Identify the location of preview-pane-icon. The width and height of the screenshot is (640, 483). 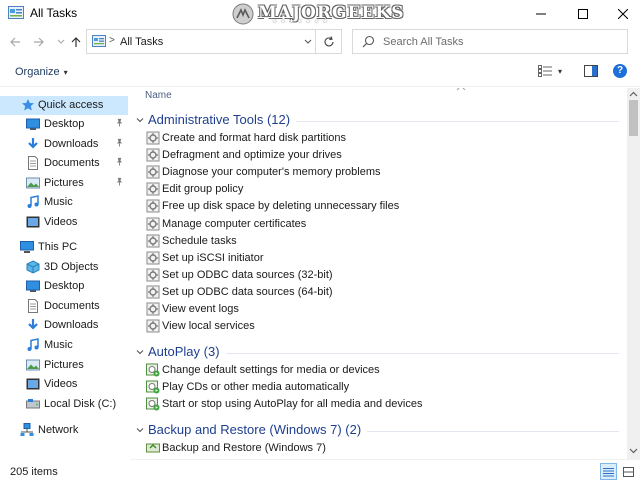
(591, 71).